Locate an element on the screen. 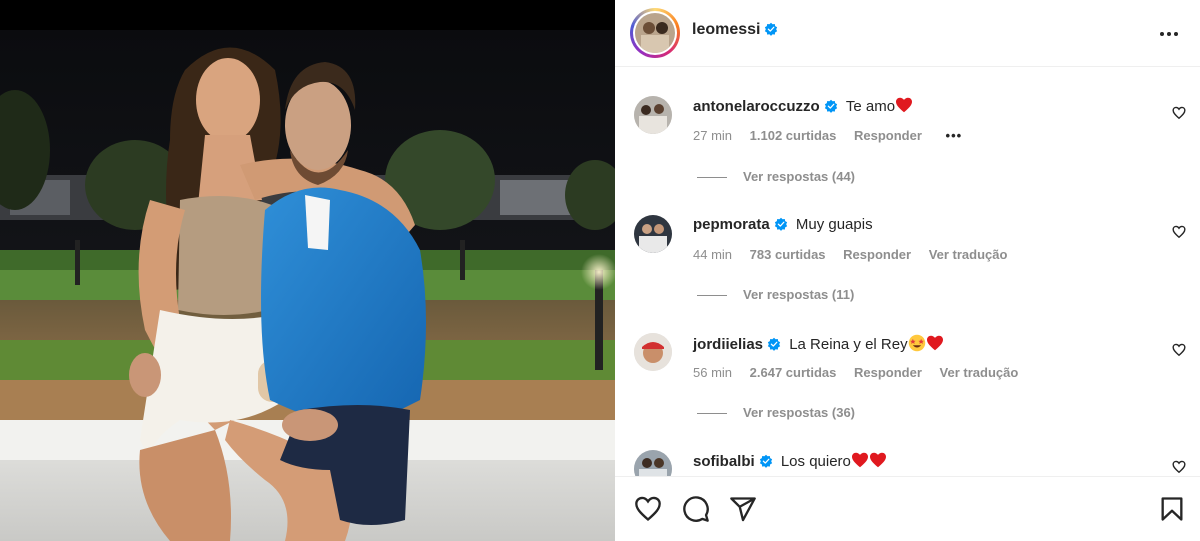  comment-icon is located at coordinates (696, 509).